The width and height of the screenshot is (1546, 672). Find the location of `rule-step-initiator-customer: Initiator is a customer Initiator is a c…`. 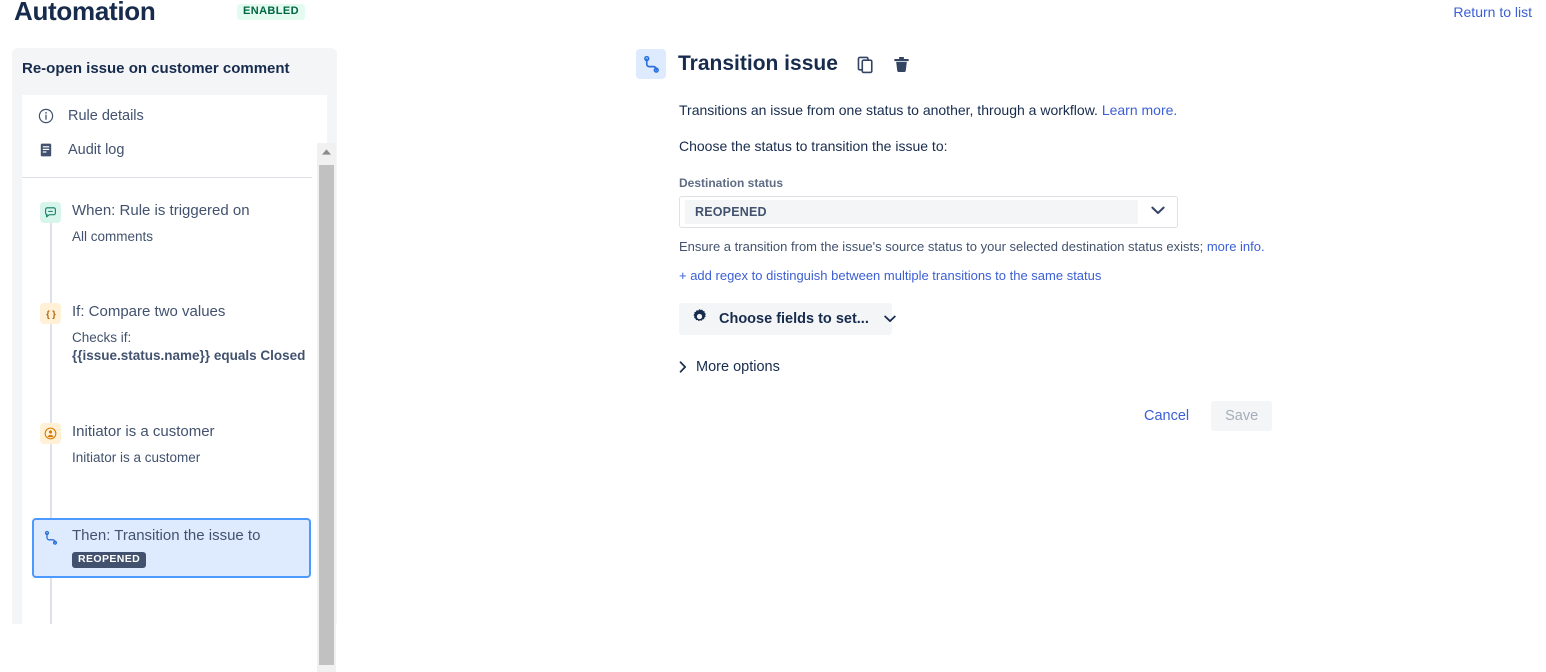

rule-step-initiator-customer: Initiator is a customer Initiator is a c… is located at coordinates (171, 444).